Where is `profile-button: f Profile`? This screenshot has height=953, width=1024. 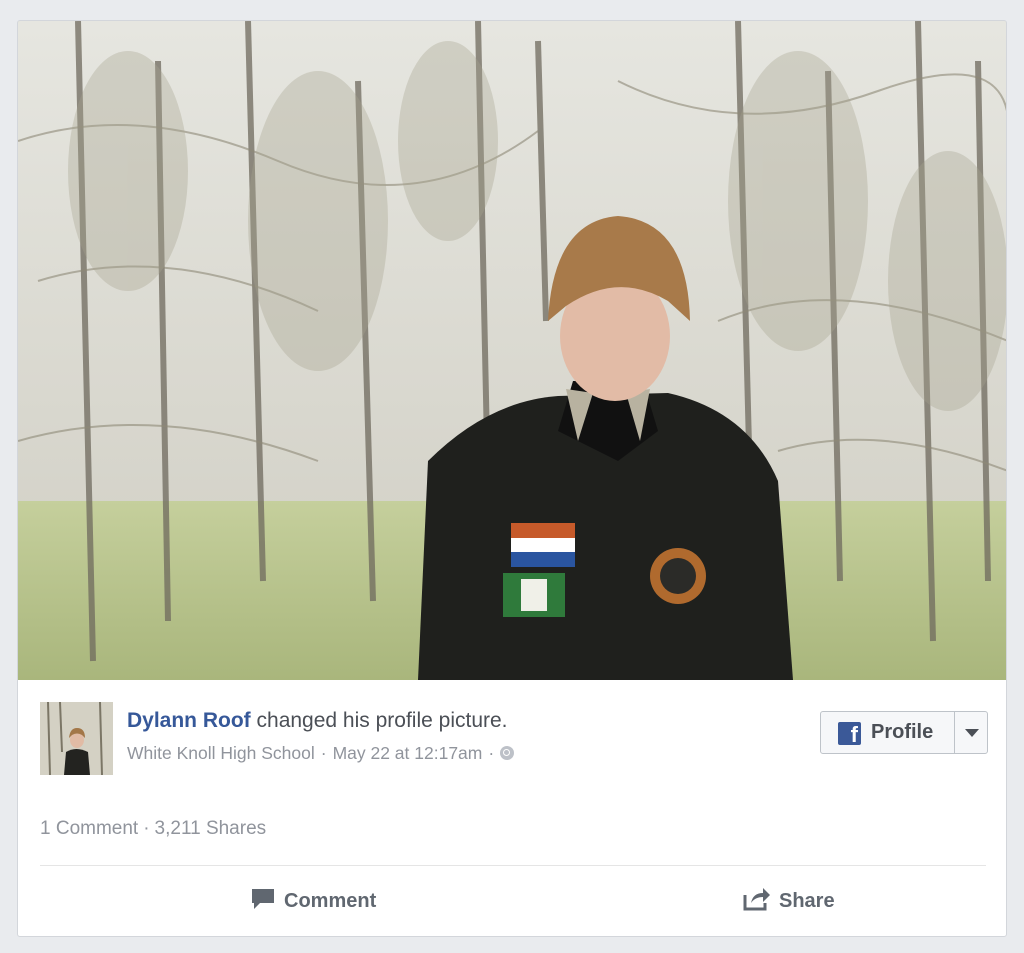 profile-button: f Profile is located at coordinates (904, 732).